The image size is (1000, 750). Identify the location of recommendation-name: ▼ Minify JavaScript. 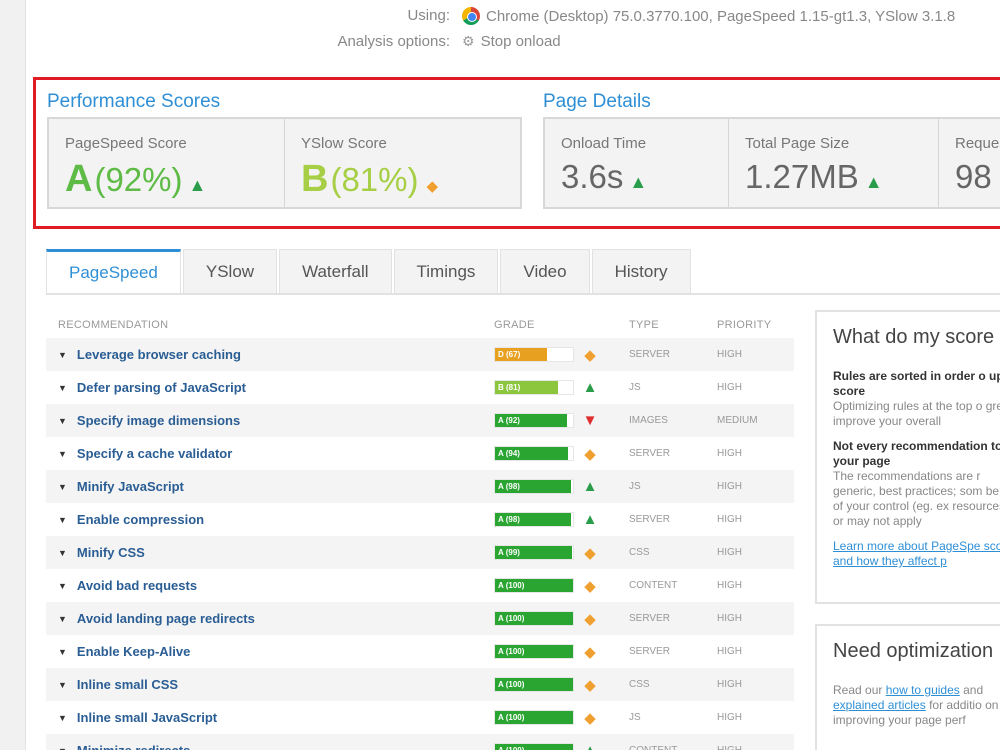
(270, 486).